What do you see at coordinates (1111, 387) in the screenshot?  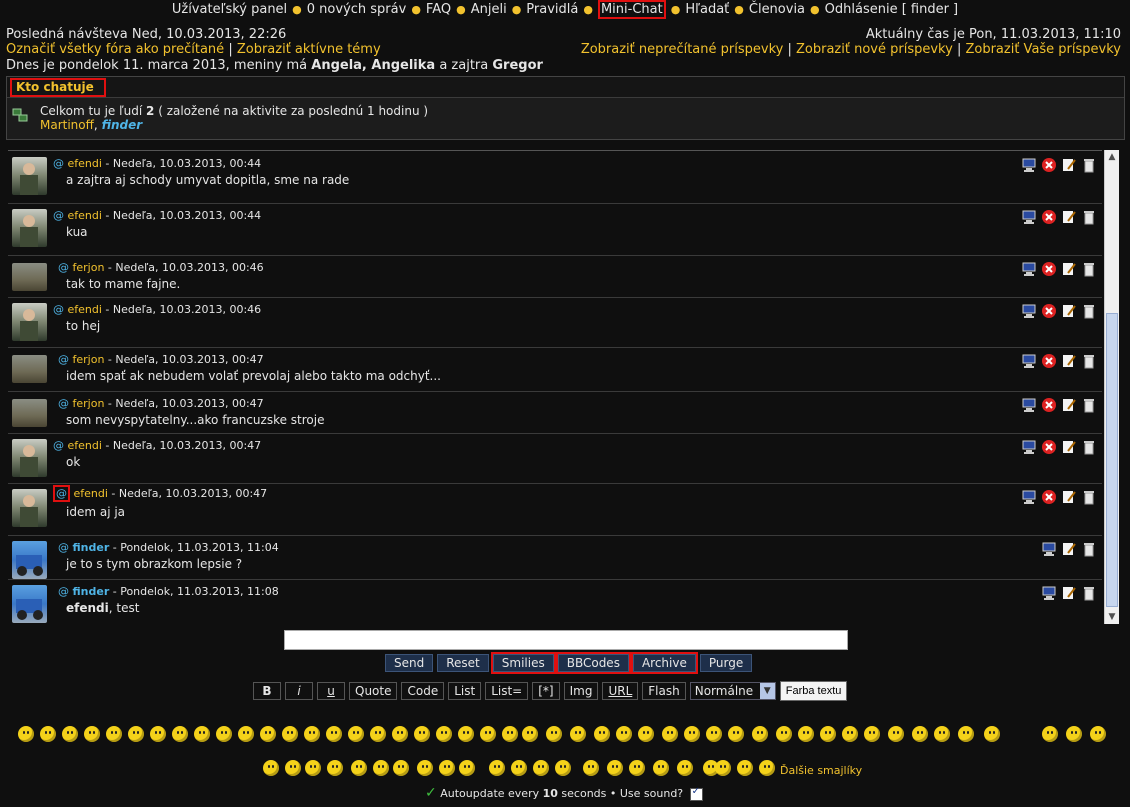 I see `chat-scrollbar: ▲ ▼` at bounding box center [1111, 387].